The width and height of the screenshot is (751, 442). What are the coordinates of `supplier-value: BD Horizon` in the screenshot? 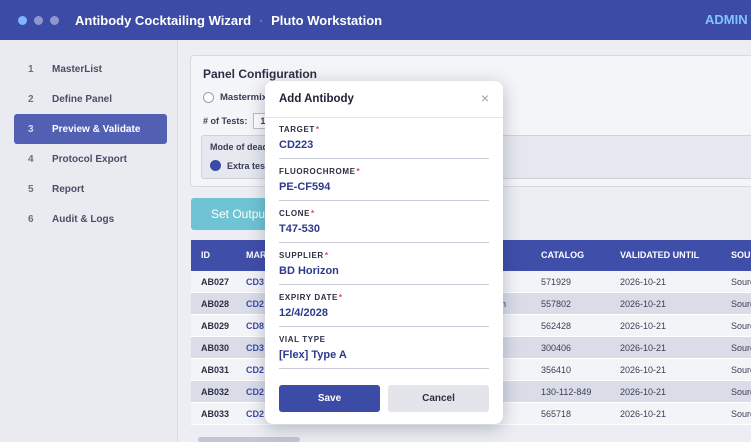 It's located at (309, 271).